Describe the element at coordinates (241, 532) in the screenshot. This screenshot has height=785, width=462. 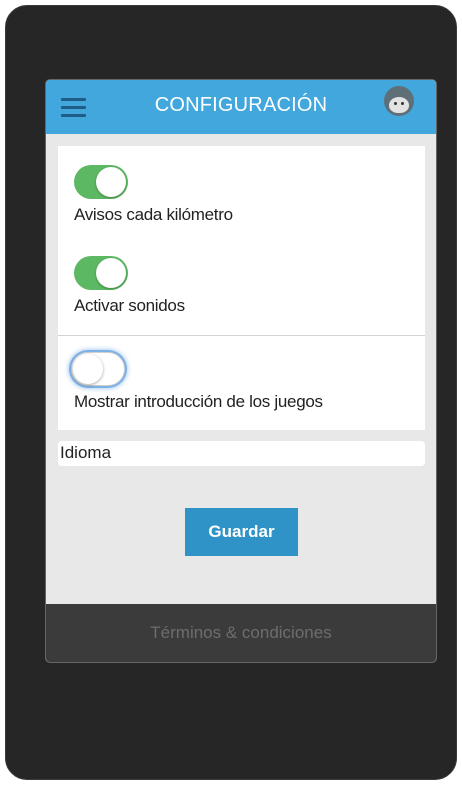
I see `save-button: Guardar` at that location.